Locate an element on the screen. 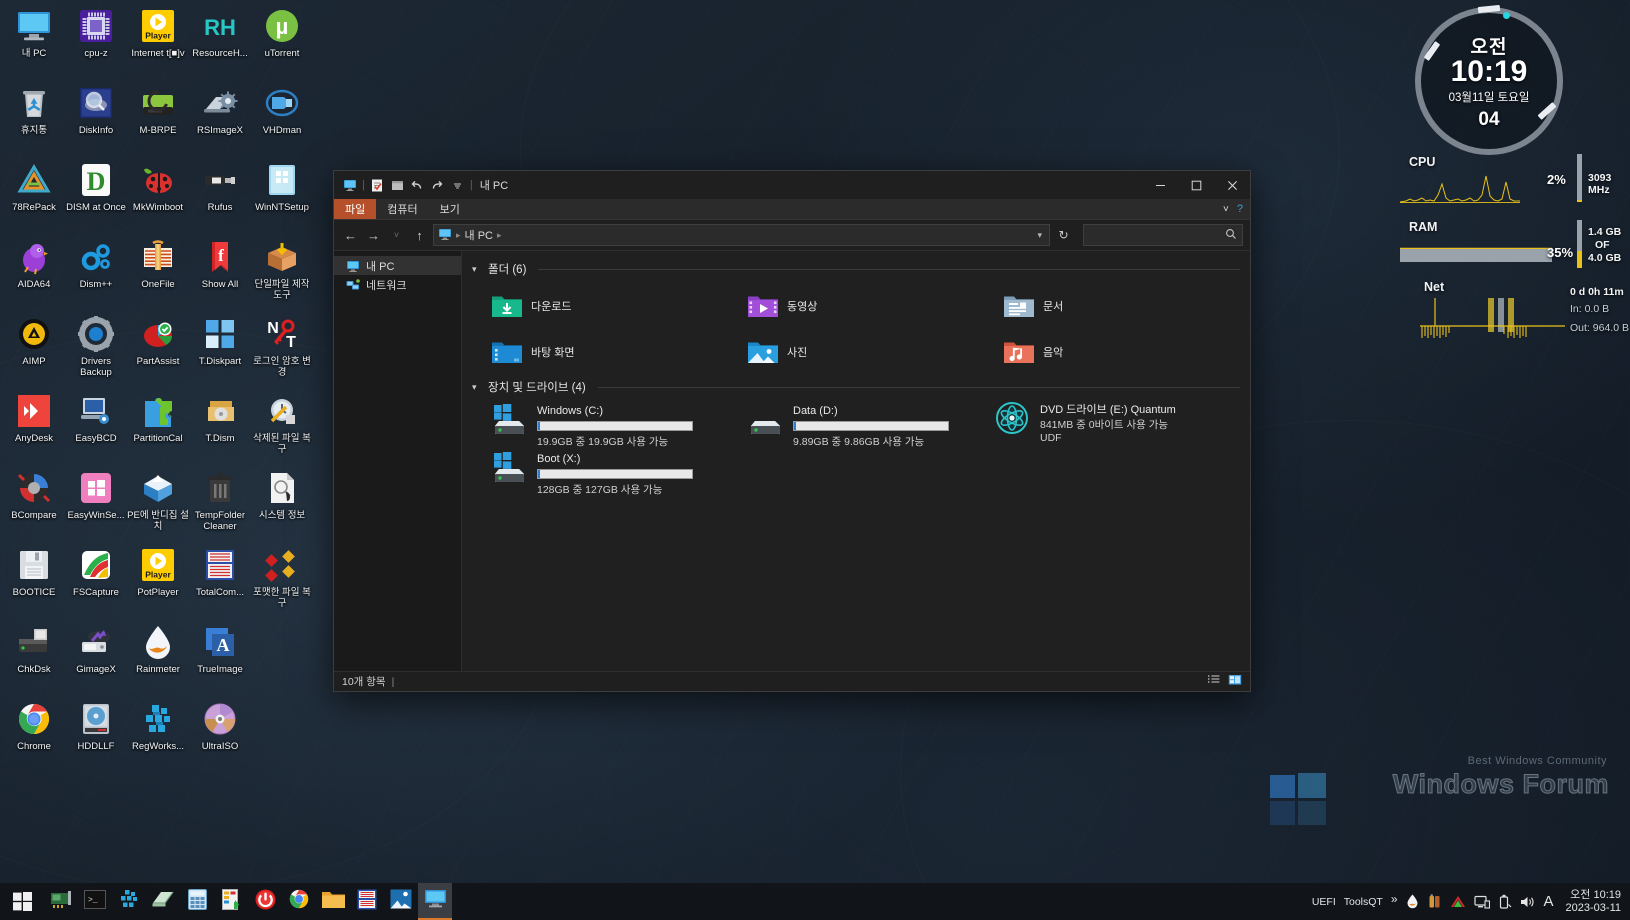  taskbar-item-greenshot is located at coordinates (163, 901).